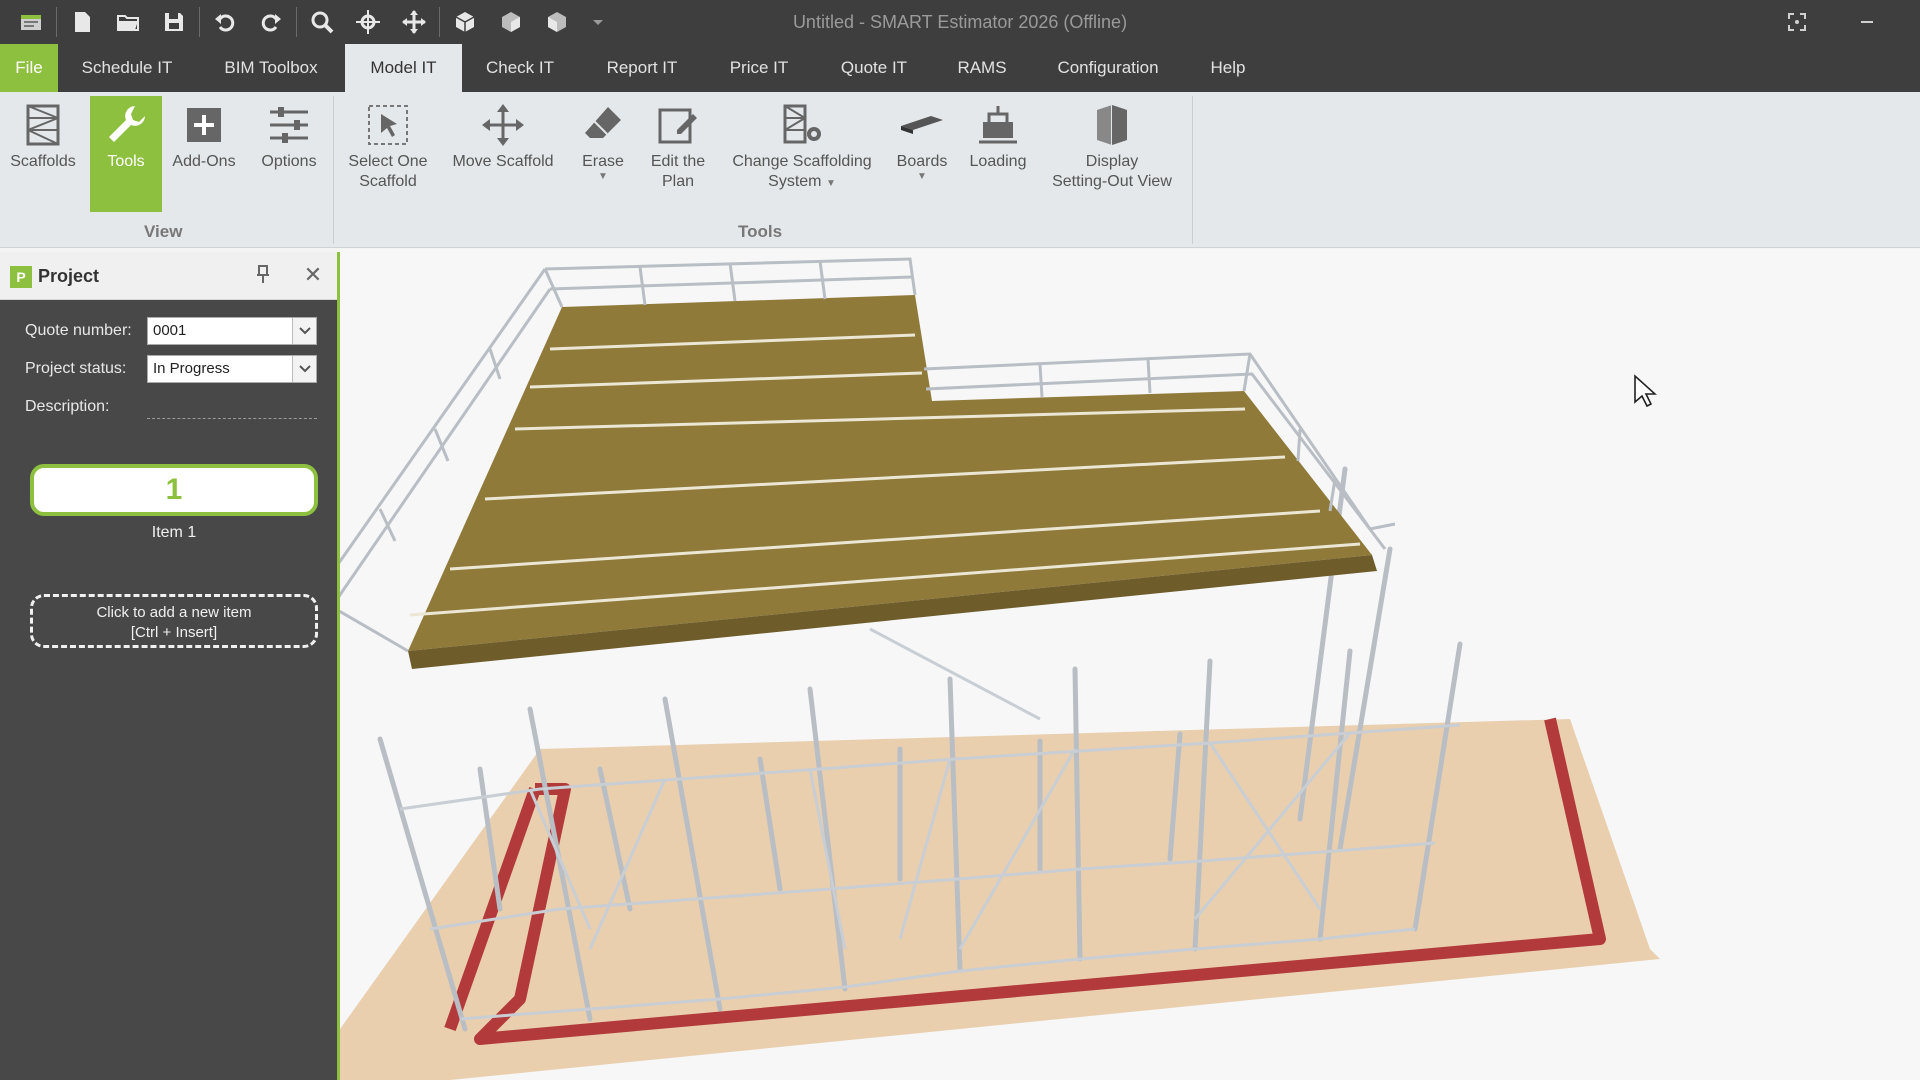 This screenshot has height=1080, width=1920. I want to click on mouse-pointer-icon, so click(1645, 391).